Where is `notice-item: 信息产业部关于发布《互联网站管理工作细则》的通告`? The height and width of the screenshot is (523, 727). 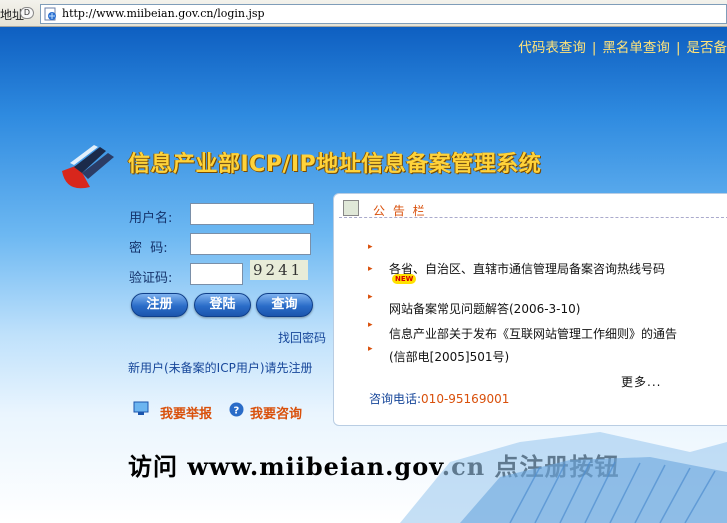
notice-item: 信息产业部关于发布《互联网站管理工作细则》的通告 is located at coordinates (533, 333).